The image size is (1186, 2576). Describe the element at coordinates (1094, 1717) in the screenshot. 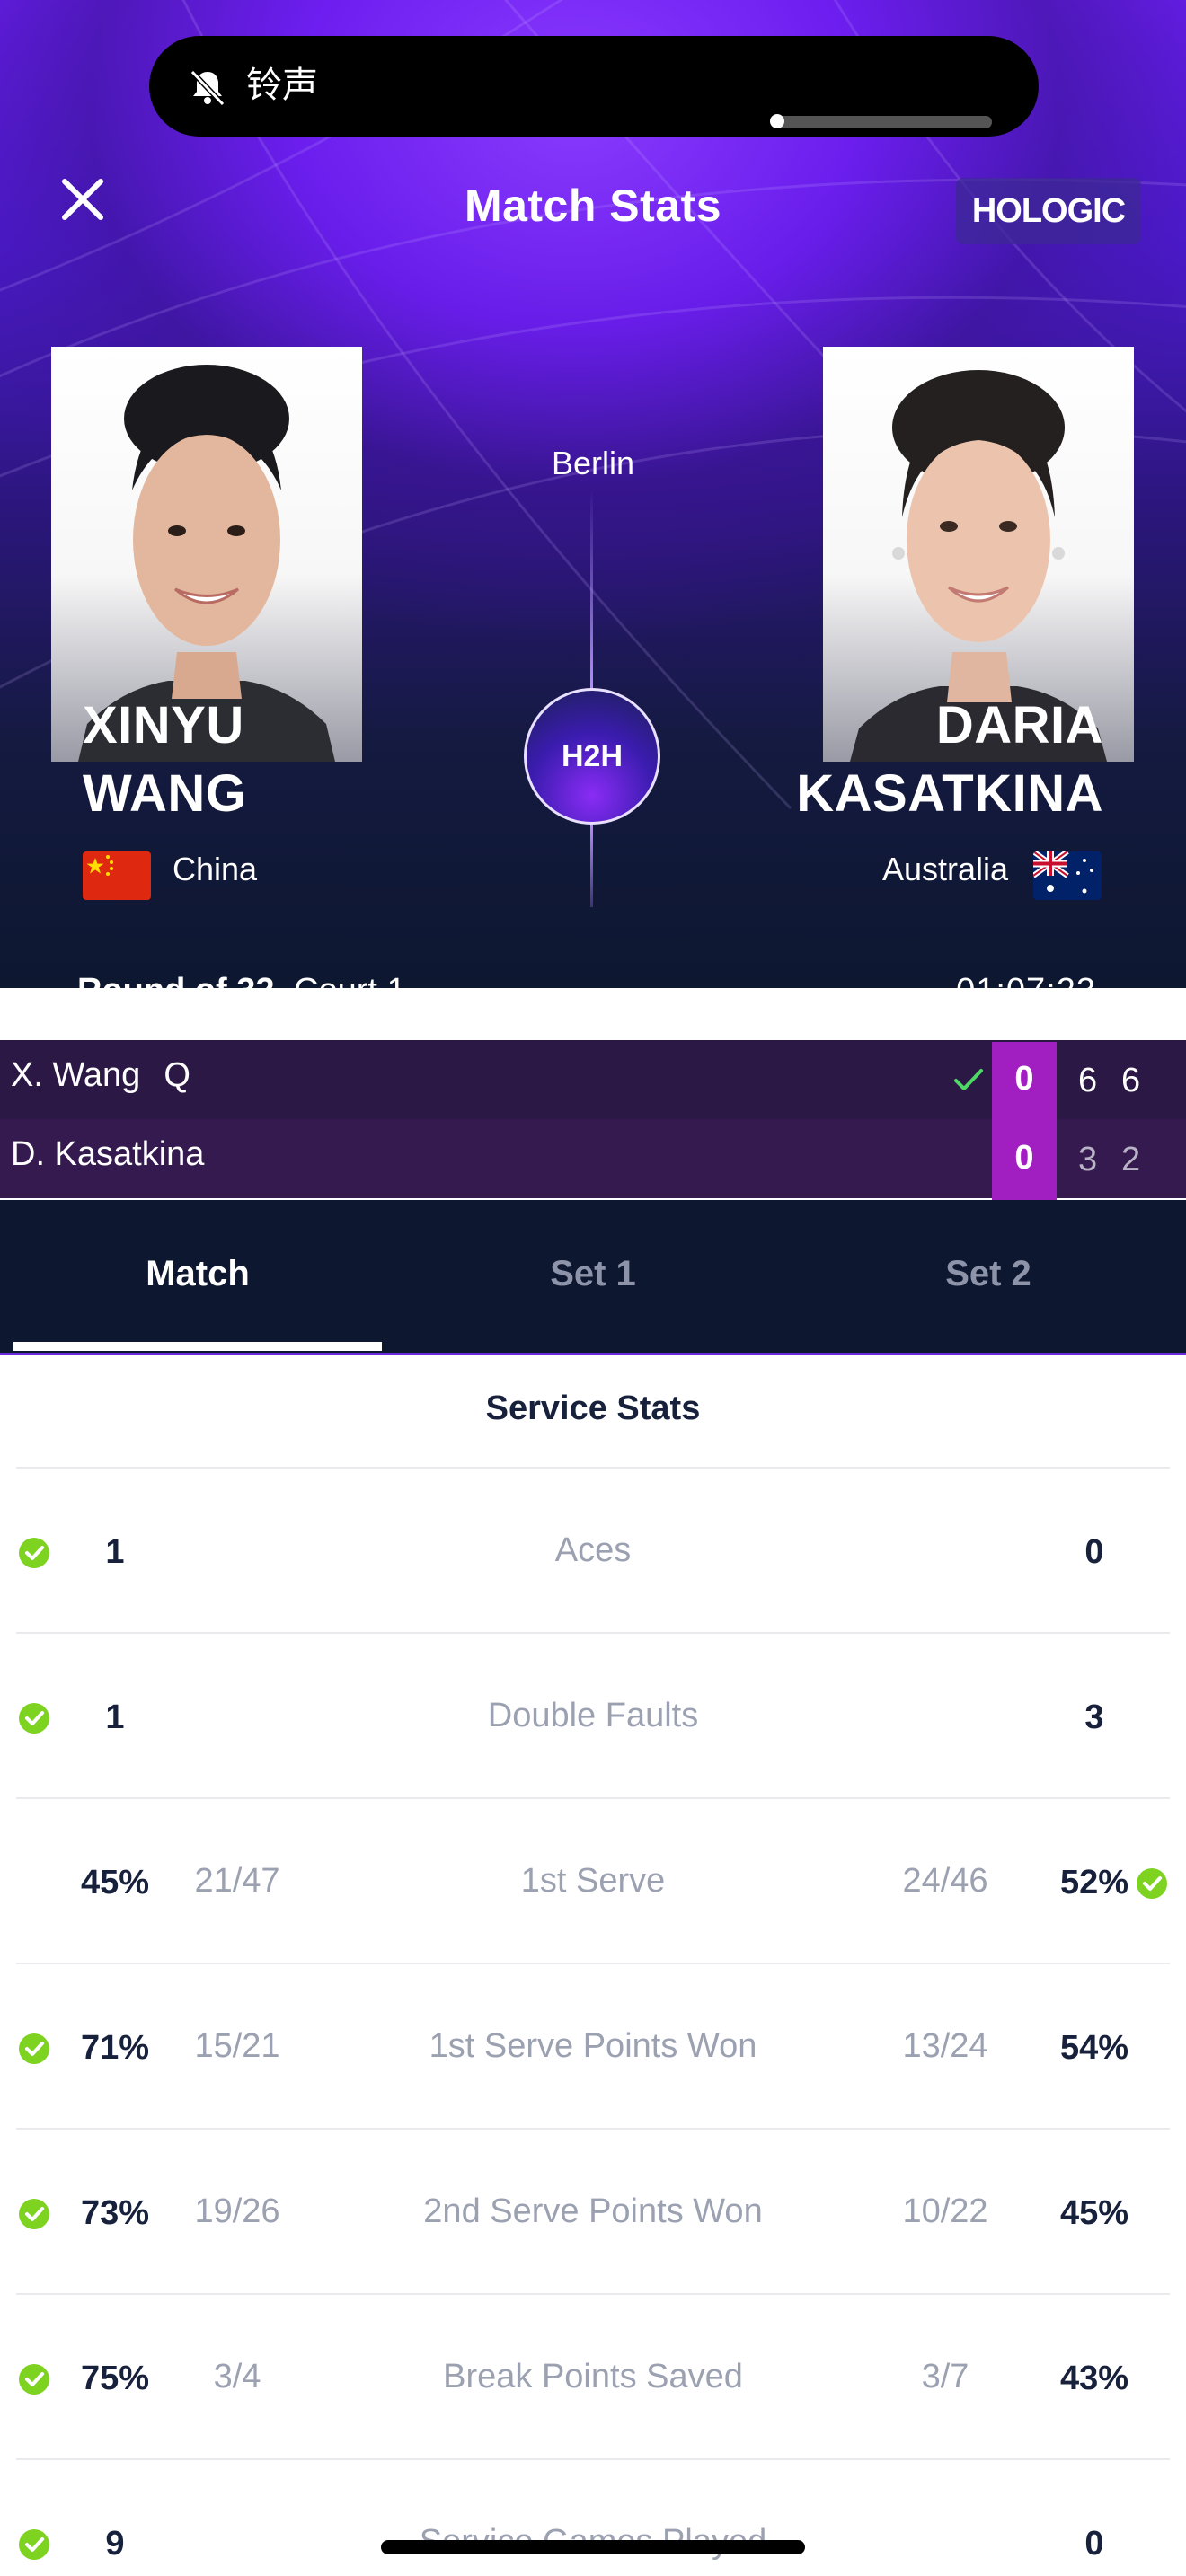

I see `stat-value-right: 3` at that location.